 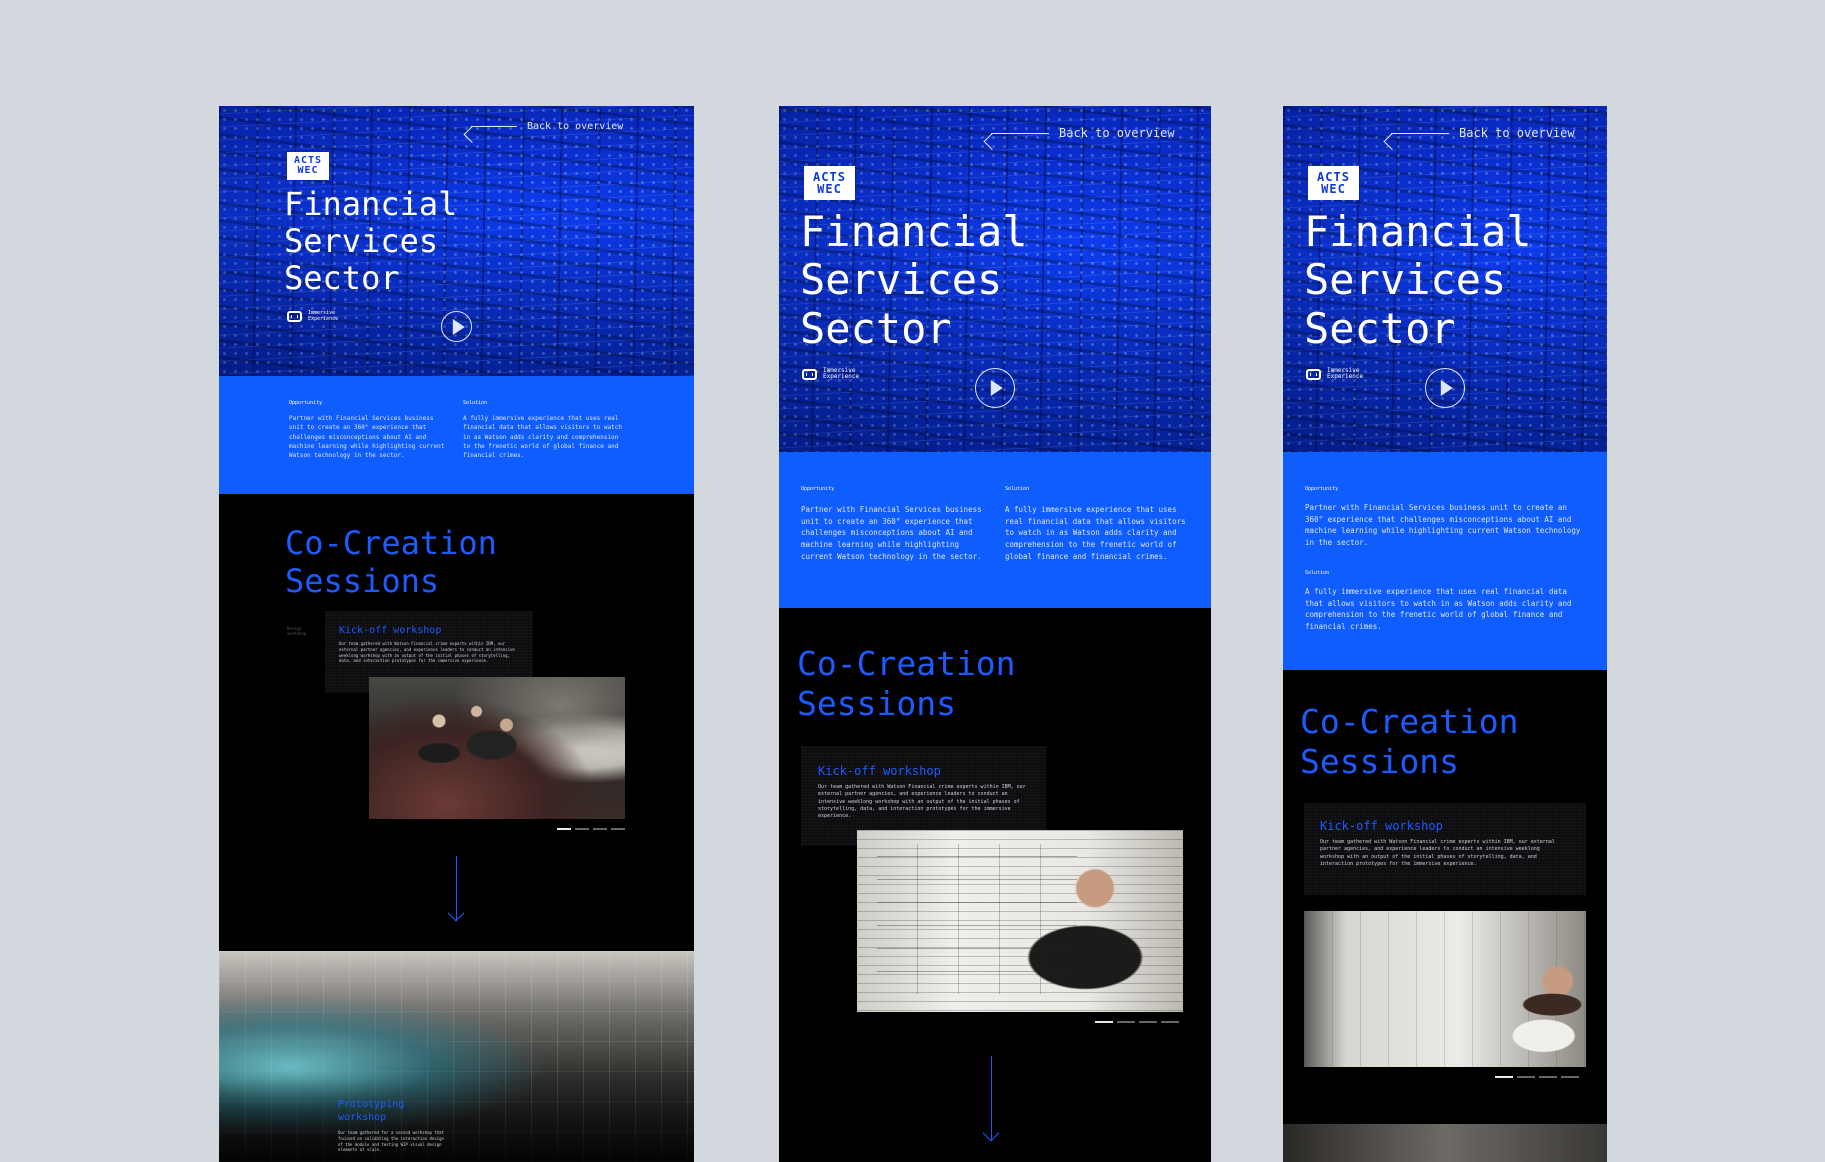 What do you see at coordinates (297, 631) in the screenshot?
I see `side-label: Design workshop` at bounding box center [297, 631].